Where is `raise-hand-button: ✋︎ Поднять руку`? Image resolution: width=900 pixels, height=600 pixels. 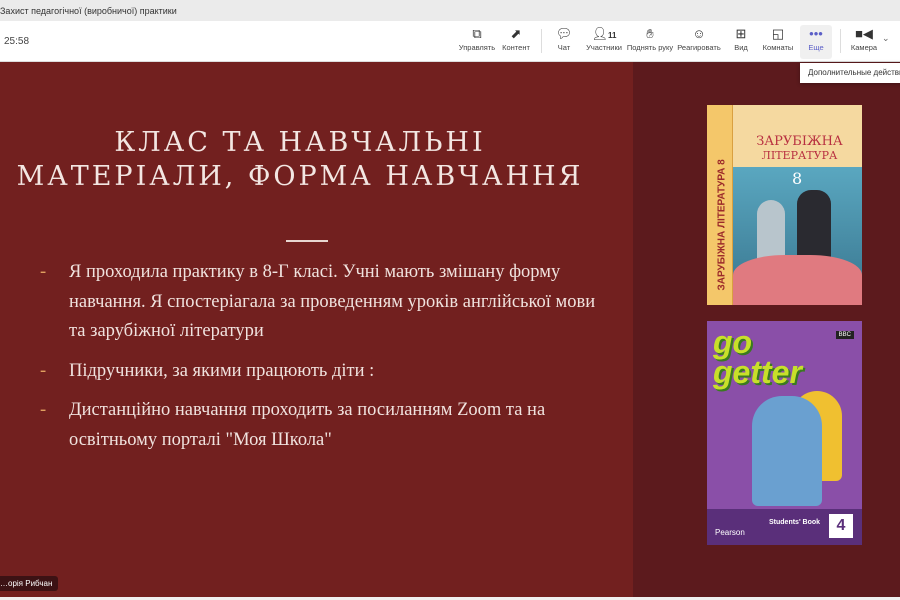 raise-hand-button: ✋︎ Поднять руку is located at coordinates (650, 42).